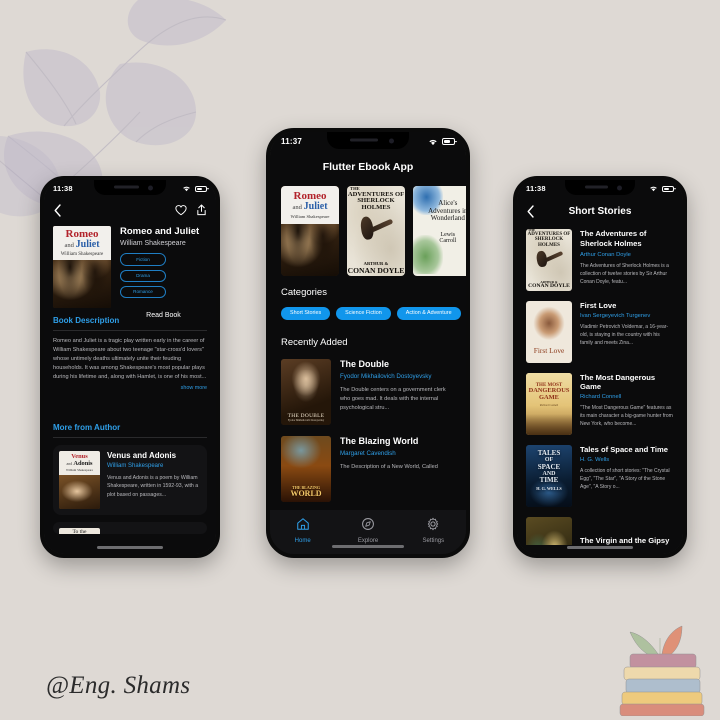  What do you see at coordinates (130, 187) in the screenshot?
I see `notch` at bounding box center [130, 187].